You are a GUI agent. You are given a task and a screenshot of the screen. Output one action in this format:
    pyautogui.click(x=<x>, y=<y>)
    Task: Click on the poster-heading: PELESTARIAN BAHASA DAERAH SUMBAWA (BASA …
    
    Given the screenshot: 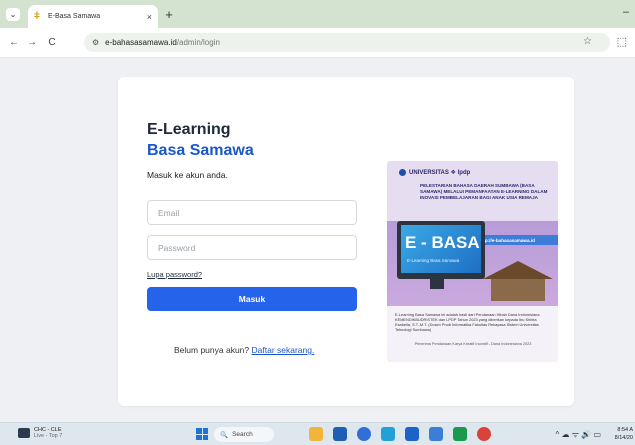 What is the action you would take?
    pyautogui.click(x=484, y=191)
    